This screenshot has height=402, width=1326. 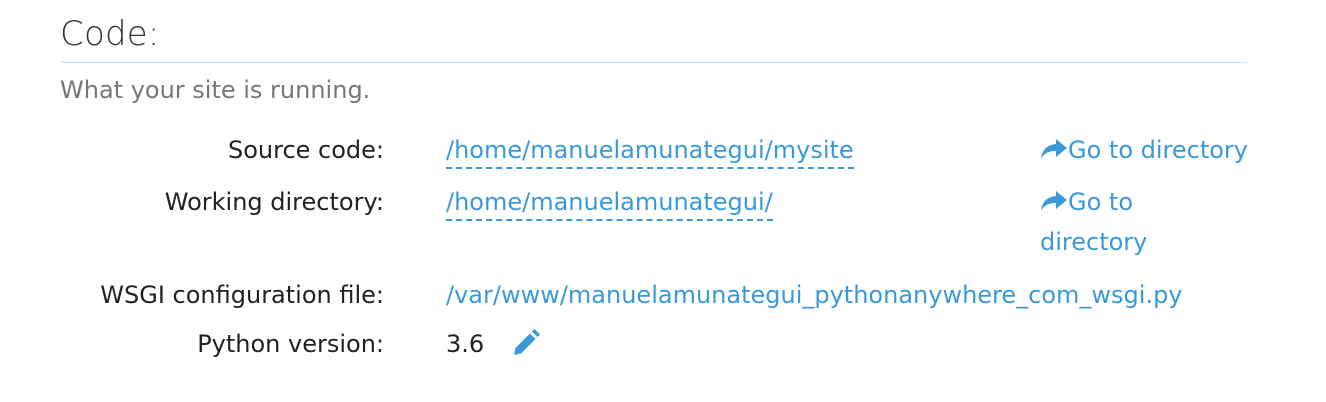 I want to click on python-version-label: Python version:, so click(x=290, y=344).